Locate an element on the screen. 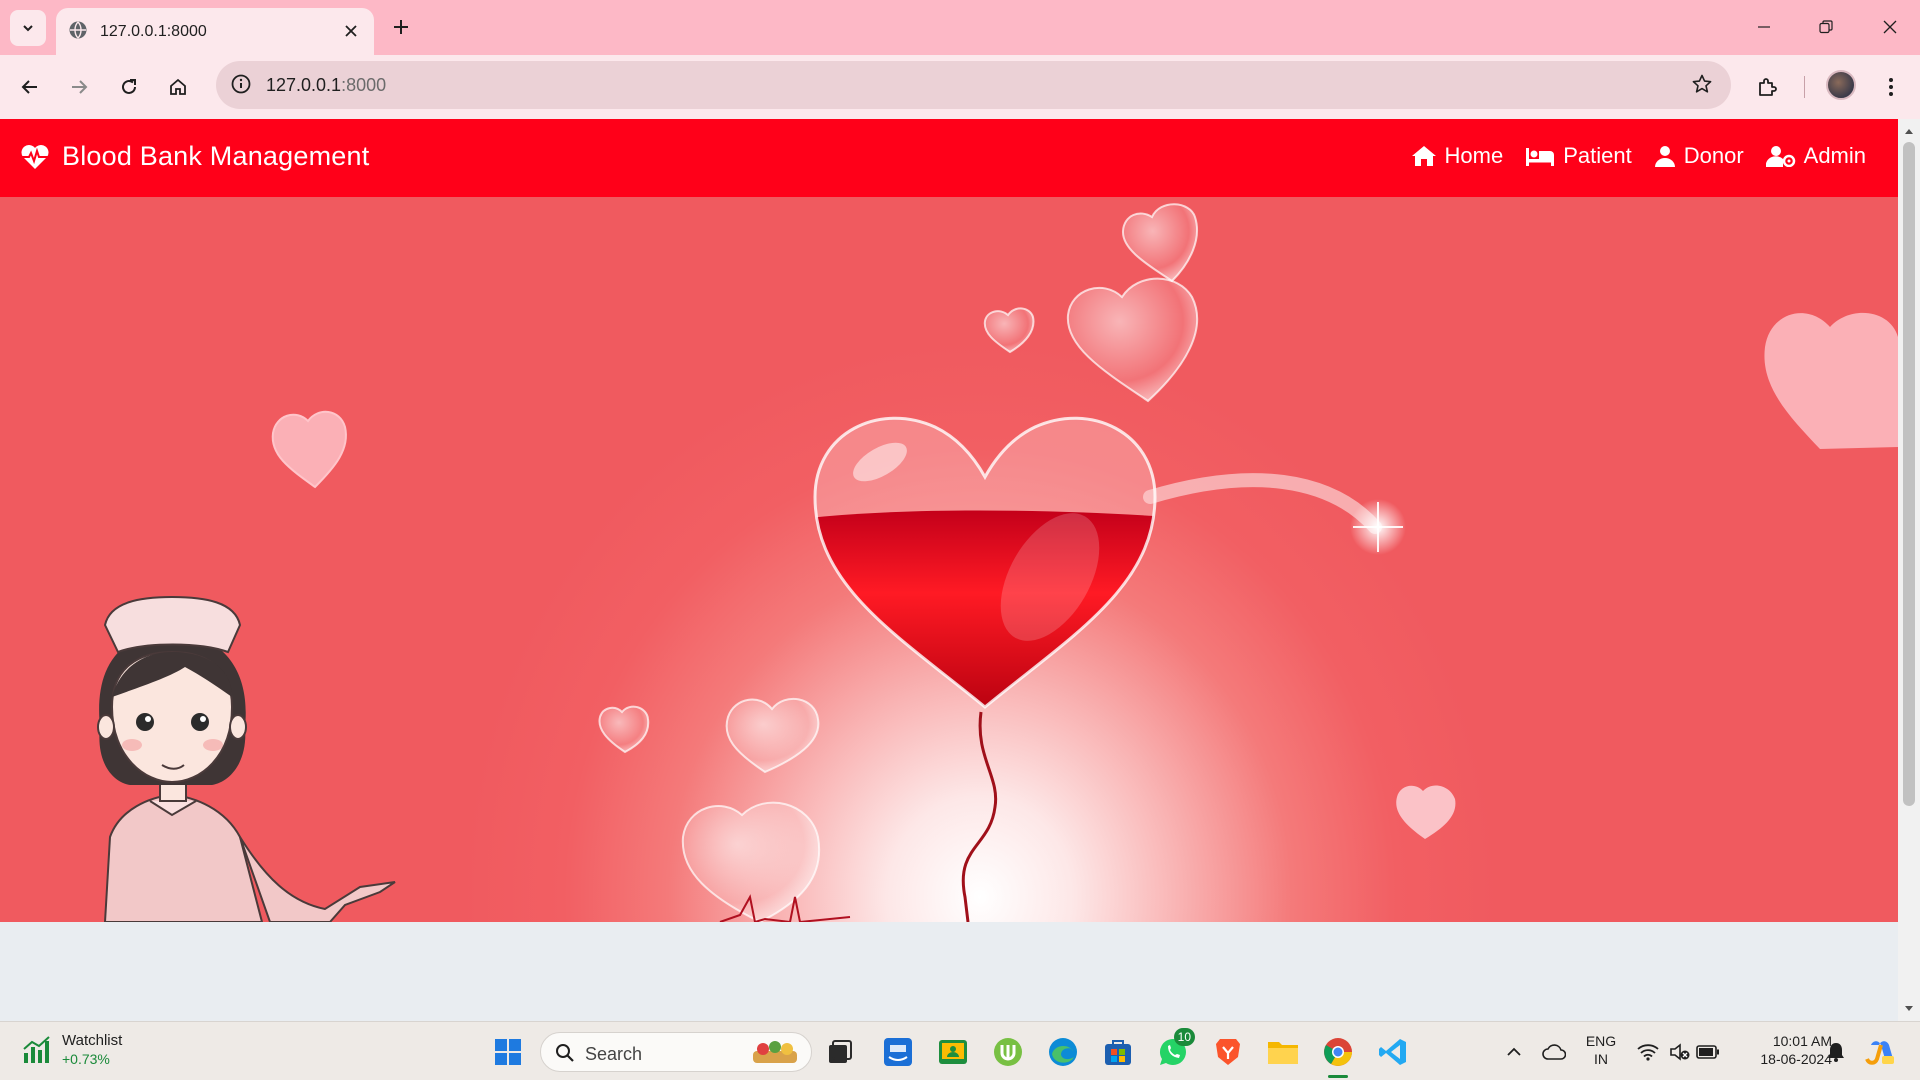 This screenshot has height=1080, width=1920. scroll-down-arrow is located at coordinates (1909, 1009).